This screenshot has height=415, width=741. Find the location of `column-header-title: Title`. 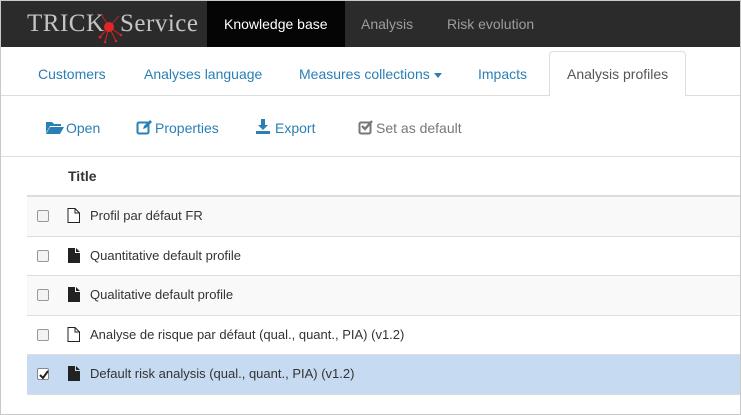

column-header-title: Title is located at coordinates (82, 176).